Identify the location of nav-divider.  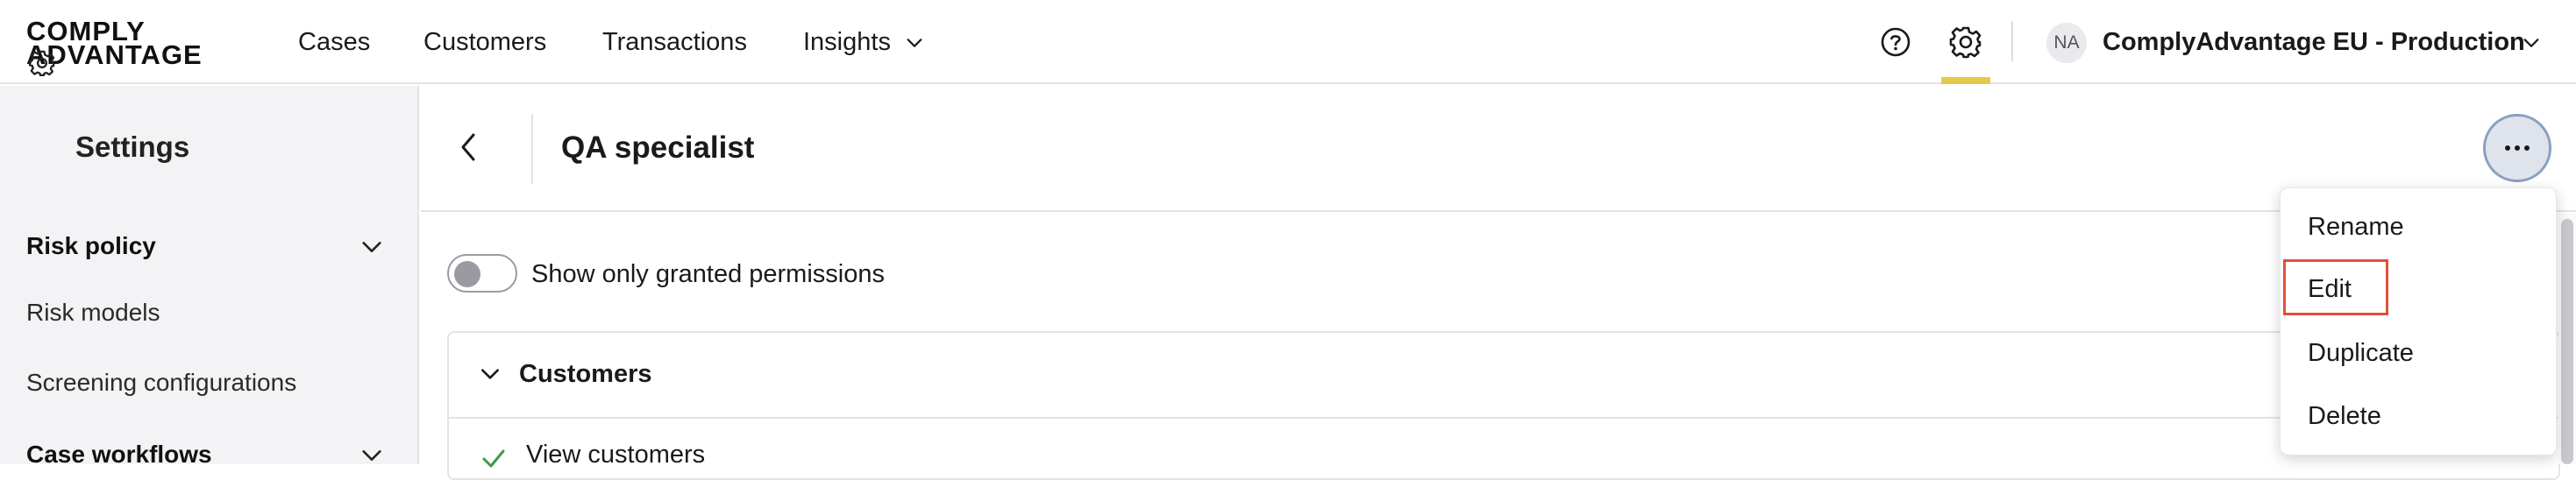
(2012, 41).